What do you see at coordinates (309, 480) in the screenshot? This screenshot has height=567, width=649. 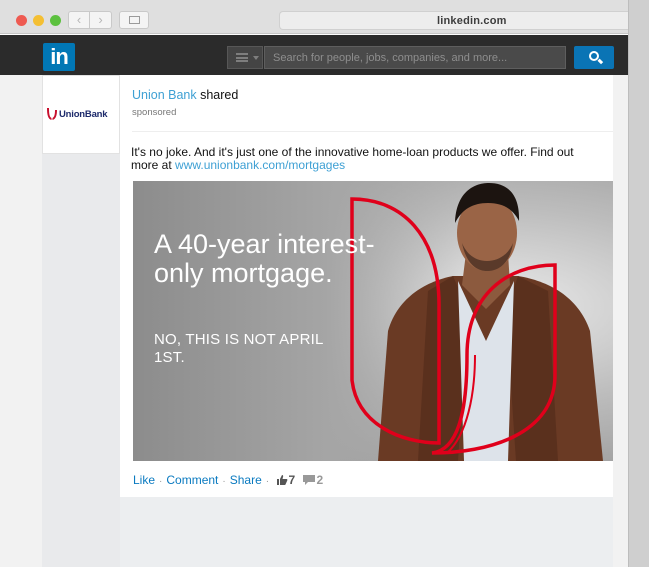 I see `comment-icon` at bounding box center [309, 480].